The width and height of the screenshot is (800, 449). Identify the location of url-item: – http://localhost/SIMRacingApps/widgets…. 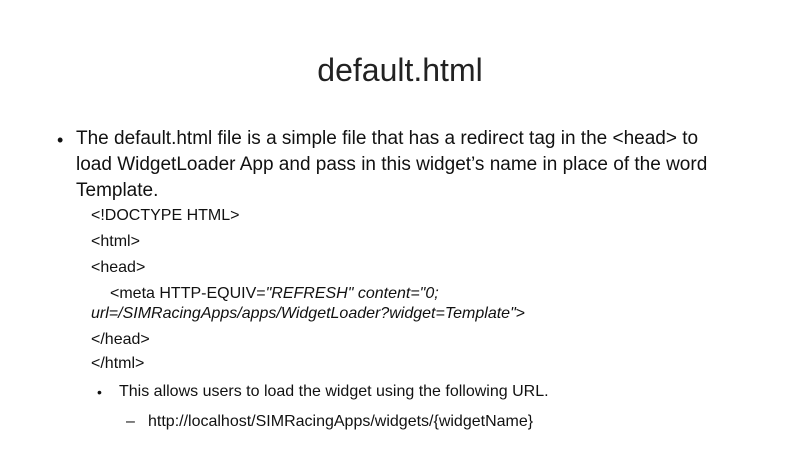
(426, 422).